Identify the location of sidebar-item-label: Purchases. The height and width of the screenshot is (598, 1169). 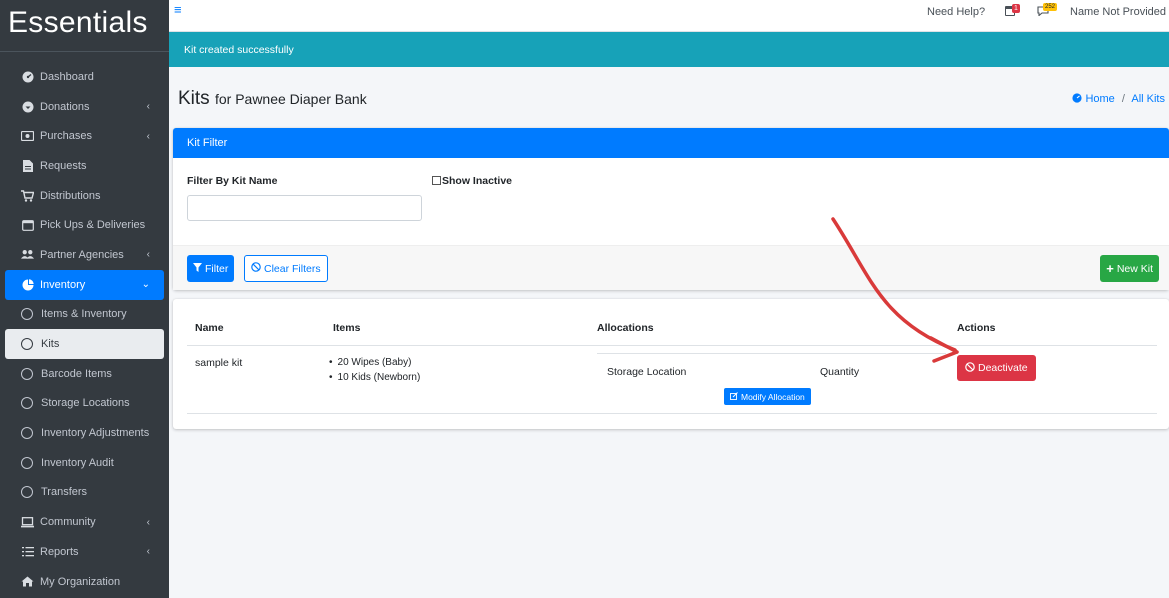
(66, 136).